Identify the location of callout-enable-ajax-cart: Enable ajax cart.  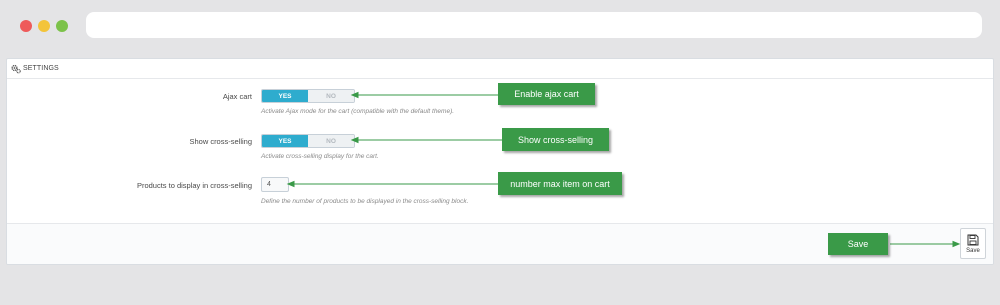
(546, 94).